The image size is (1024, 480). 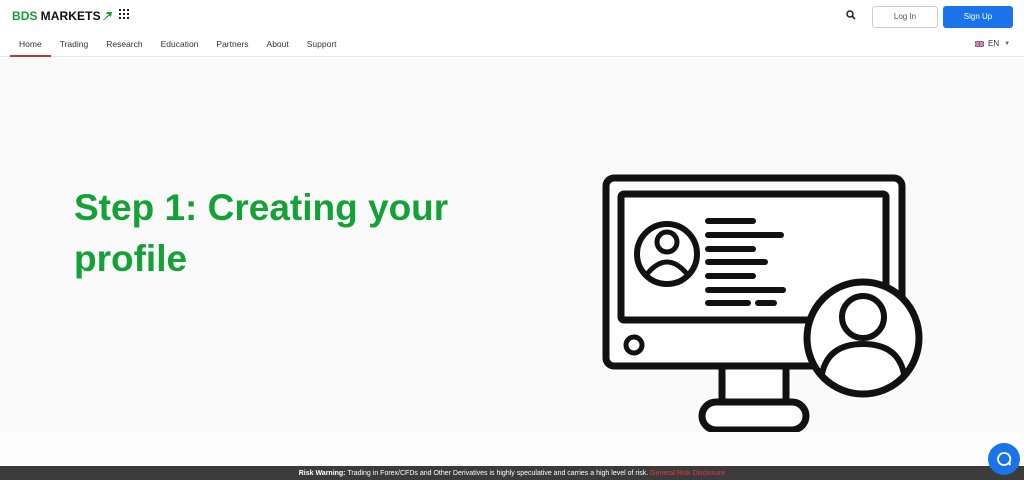 I want to click on logo-secondary-text: MARKETS, so click(x=70, y=16).